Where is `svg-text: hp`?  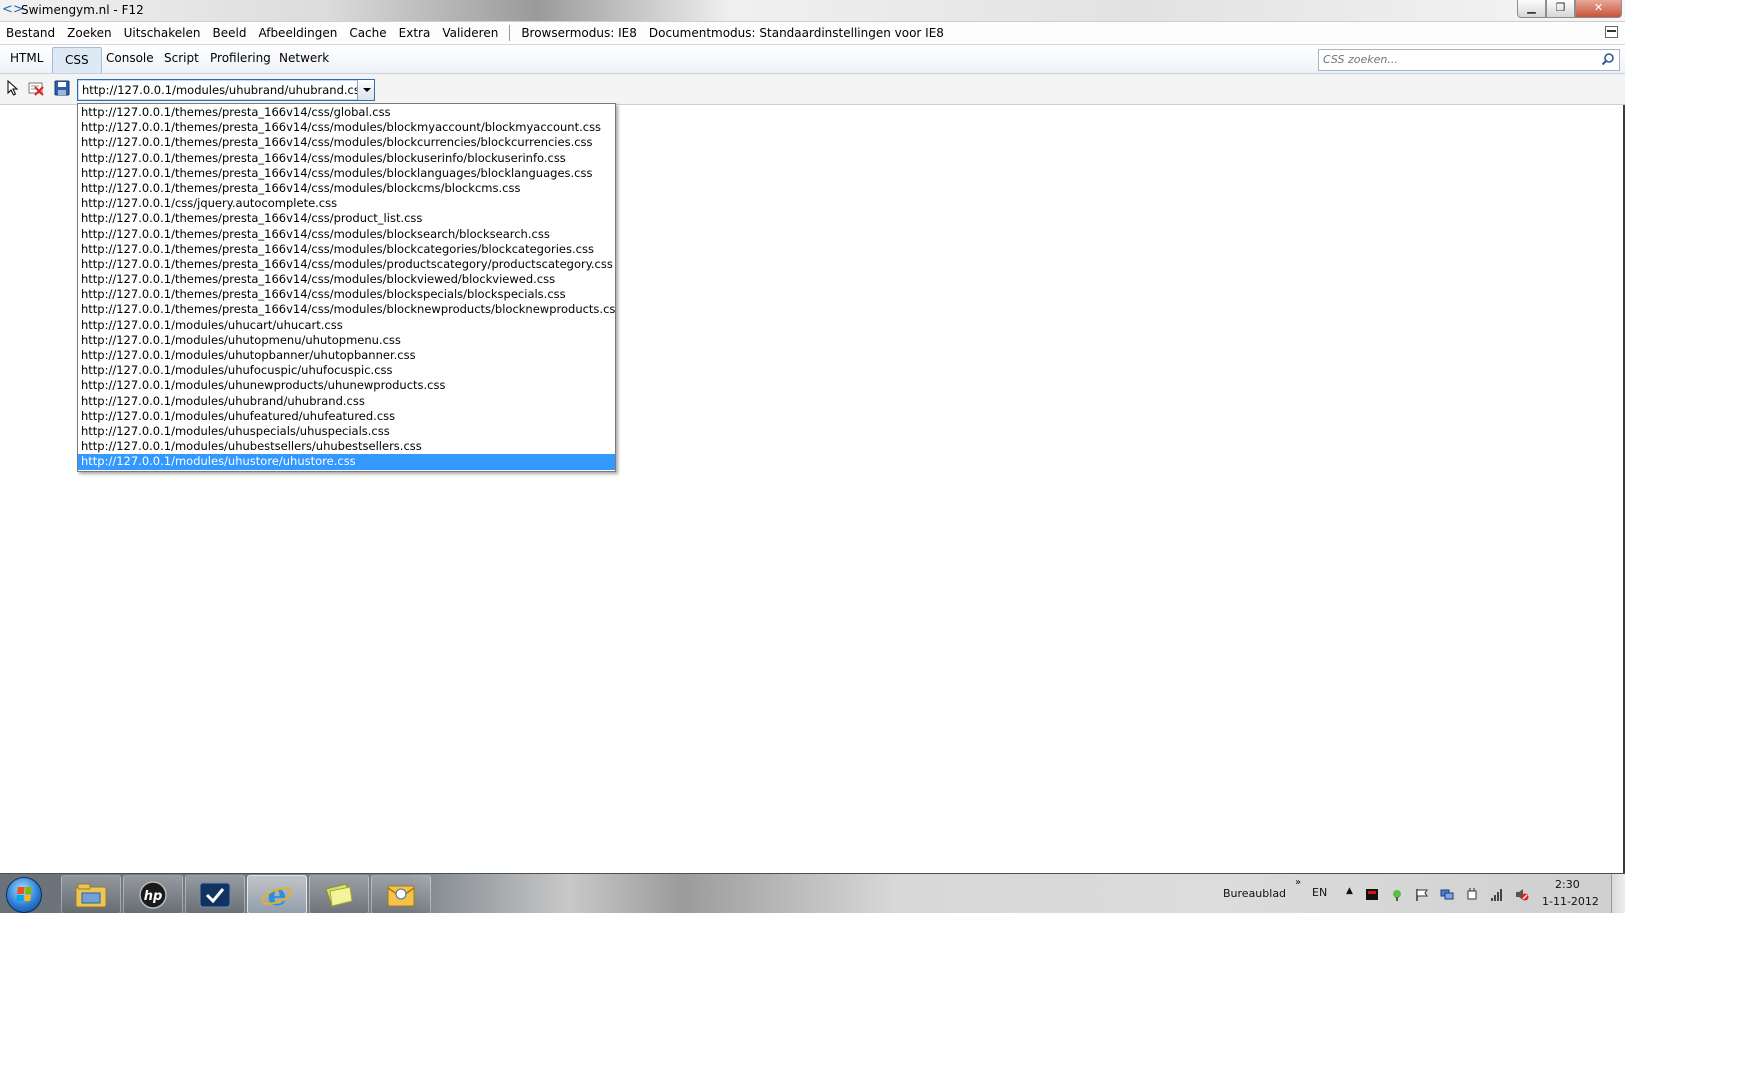 svg-text: hp is located at coordinates (153, 896).